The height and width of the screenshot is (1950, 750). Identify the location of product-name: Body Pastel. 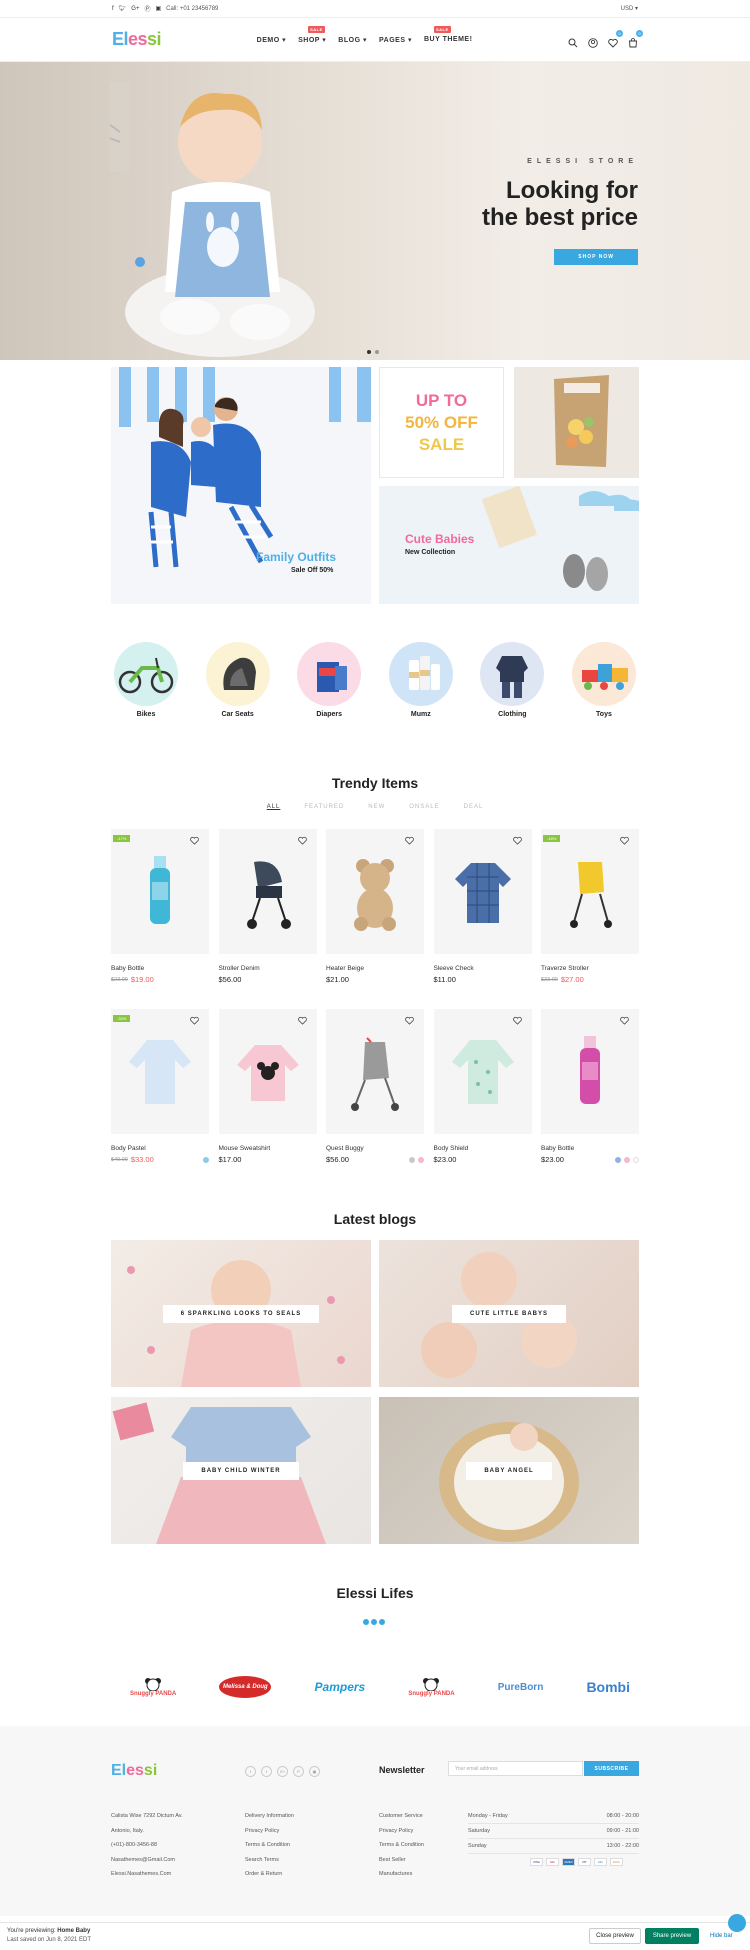
(160, 1148).